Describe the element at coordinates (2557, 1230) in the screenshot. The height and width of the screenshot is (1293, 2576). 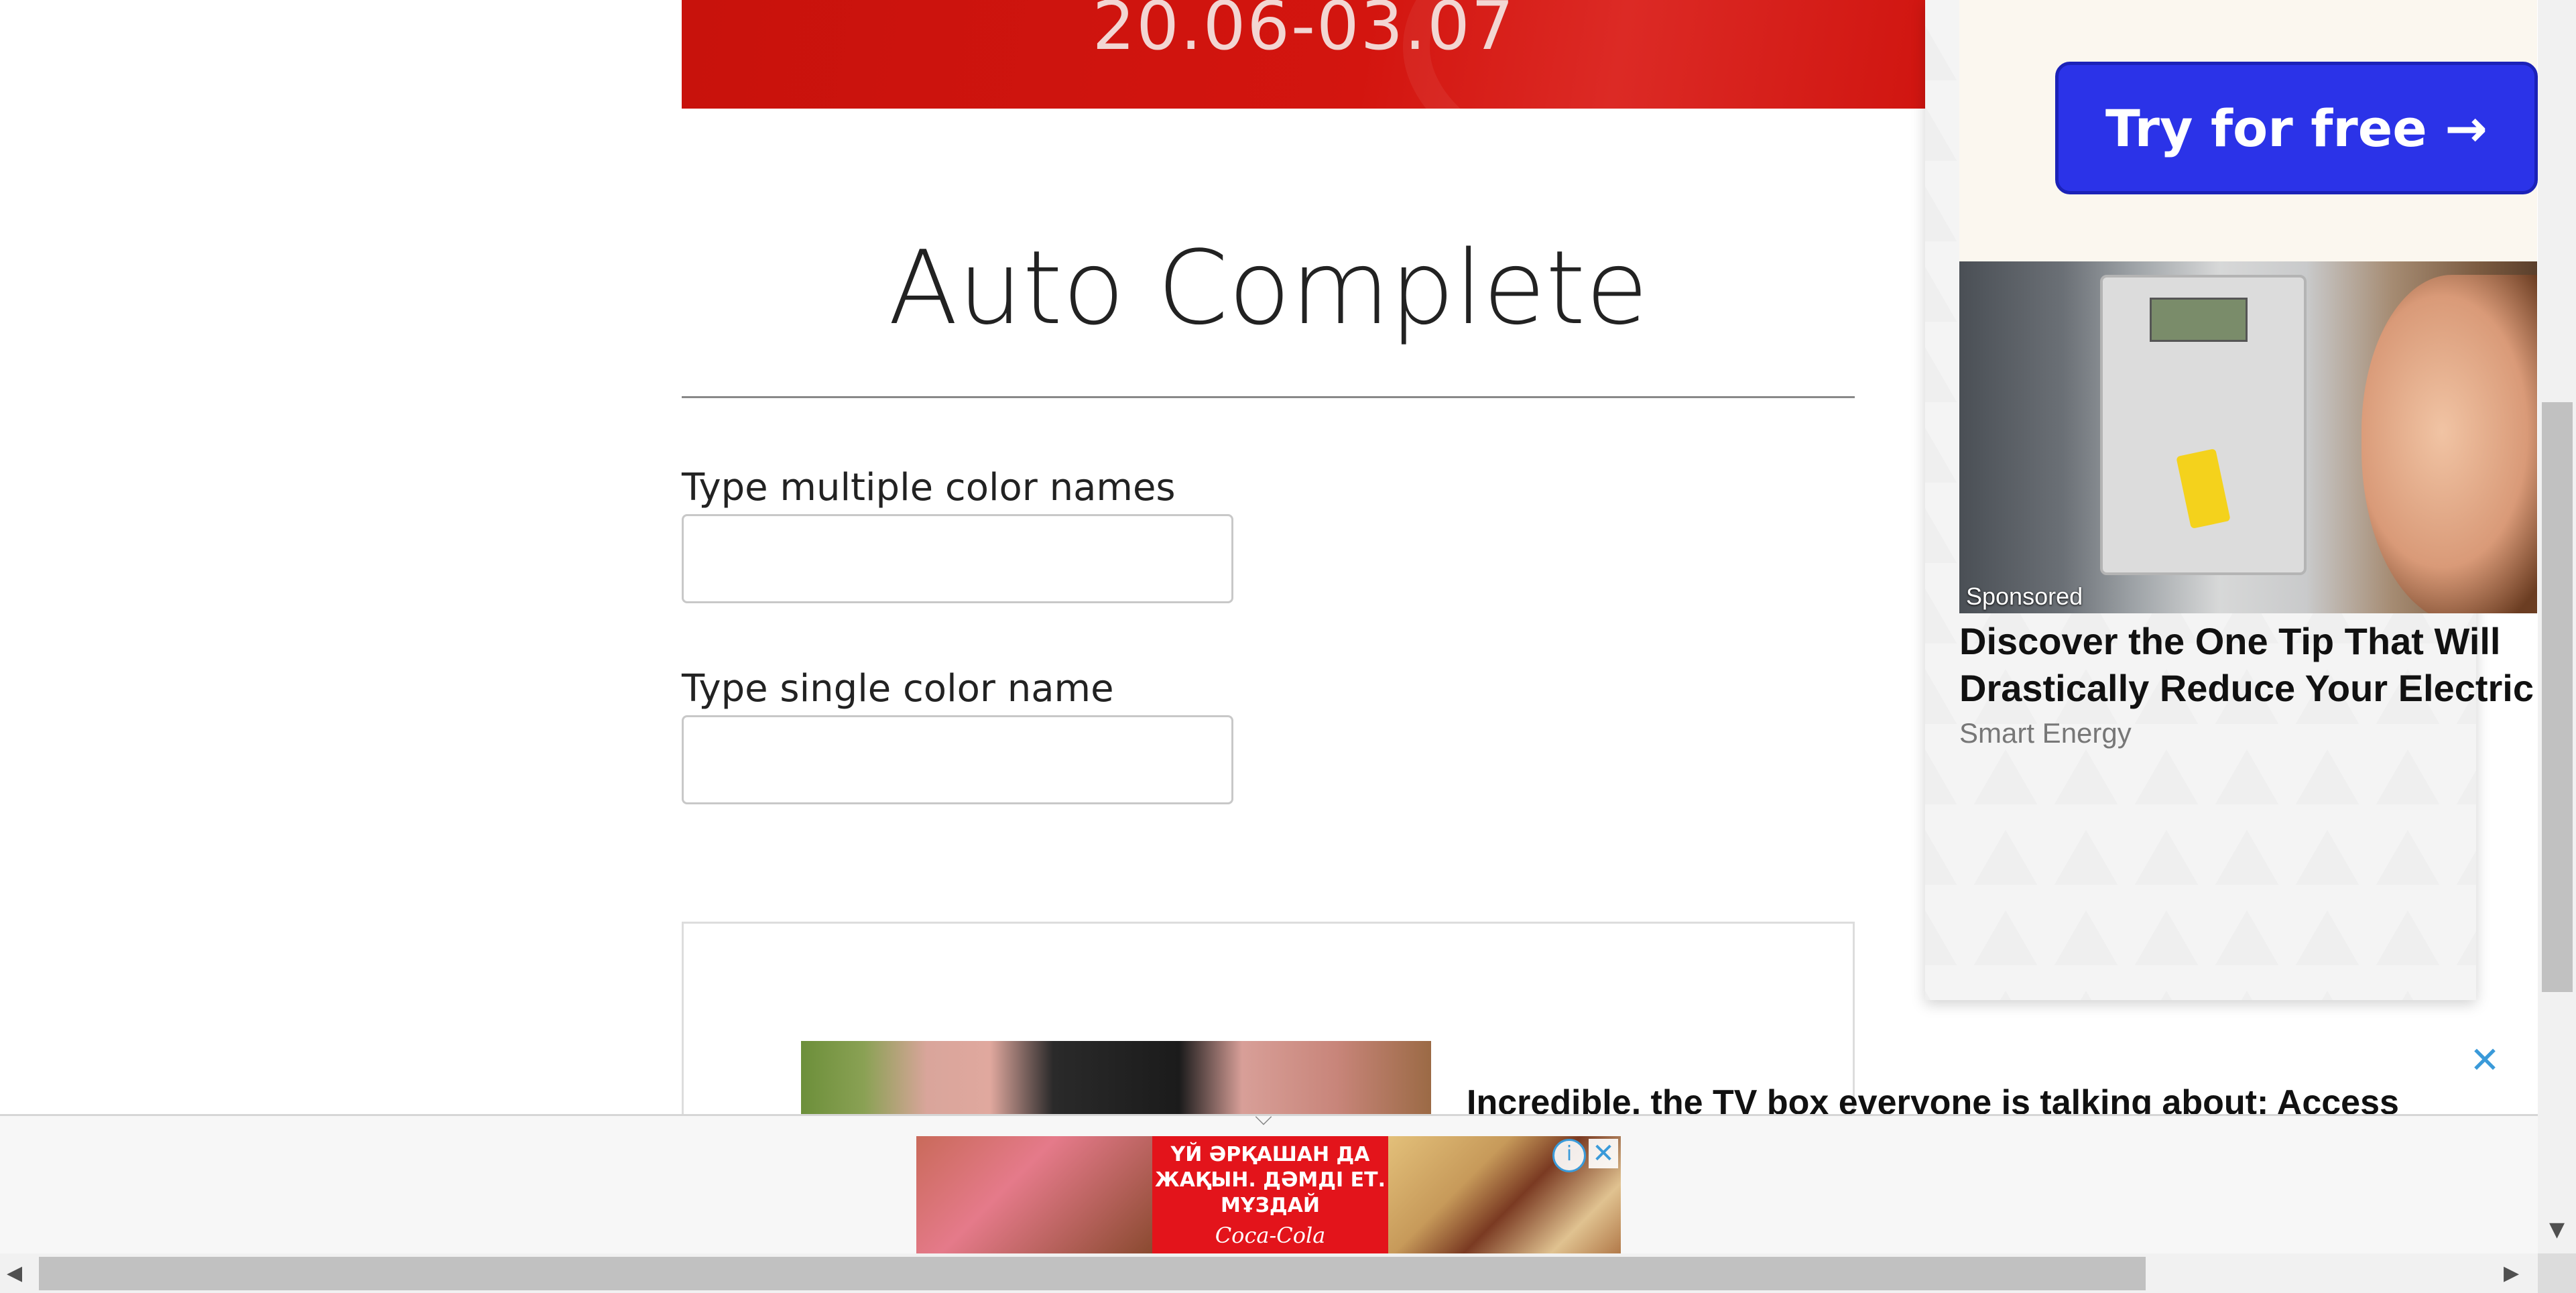
I see `scroll-down-arrow-icon: ▼` at that location.